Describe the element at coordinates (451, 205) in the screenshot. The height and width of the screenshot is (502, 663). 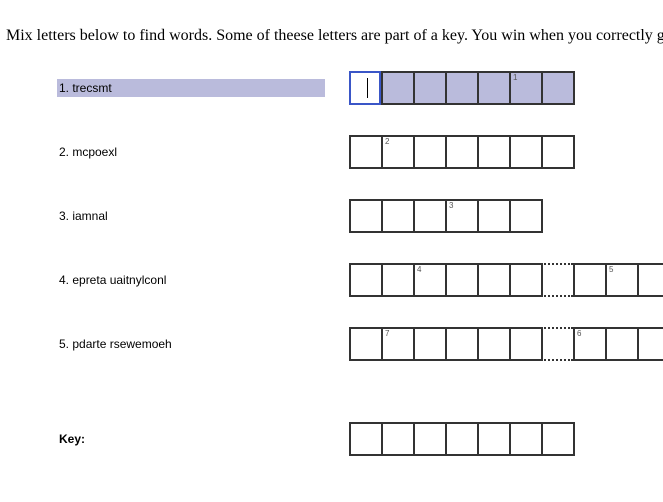
I see `key-index-number: 3` at that location.